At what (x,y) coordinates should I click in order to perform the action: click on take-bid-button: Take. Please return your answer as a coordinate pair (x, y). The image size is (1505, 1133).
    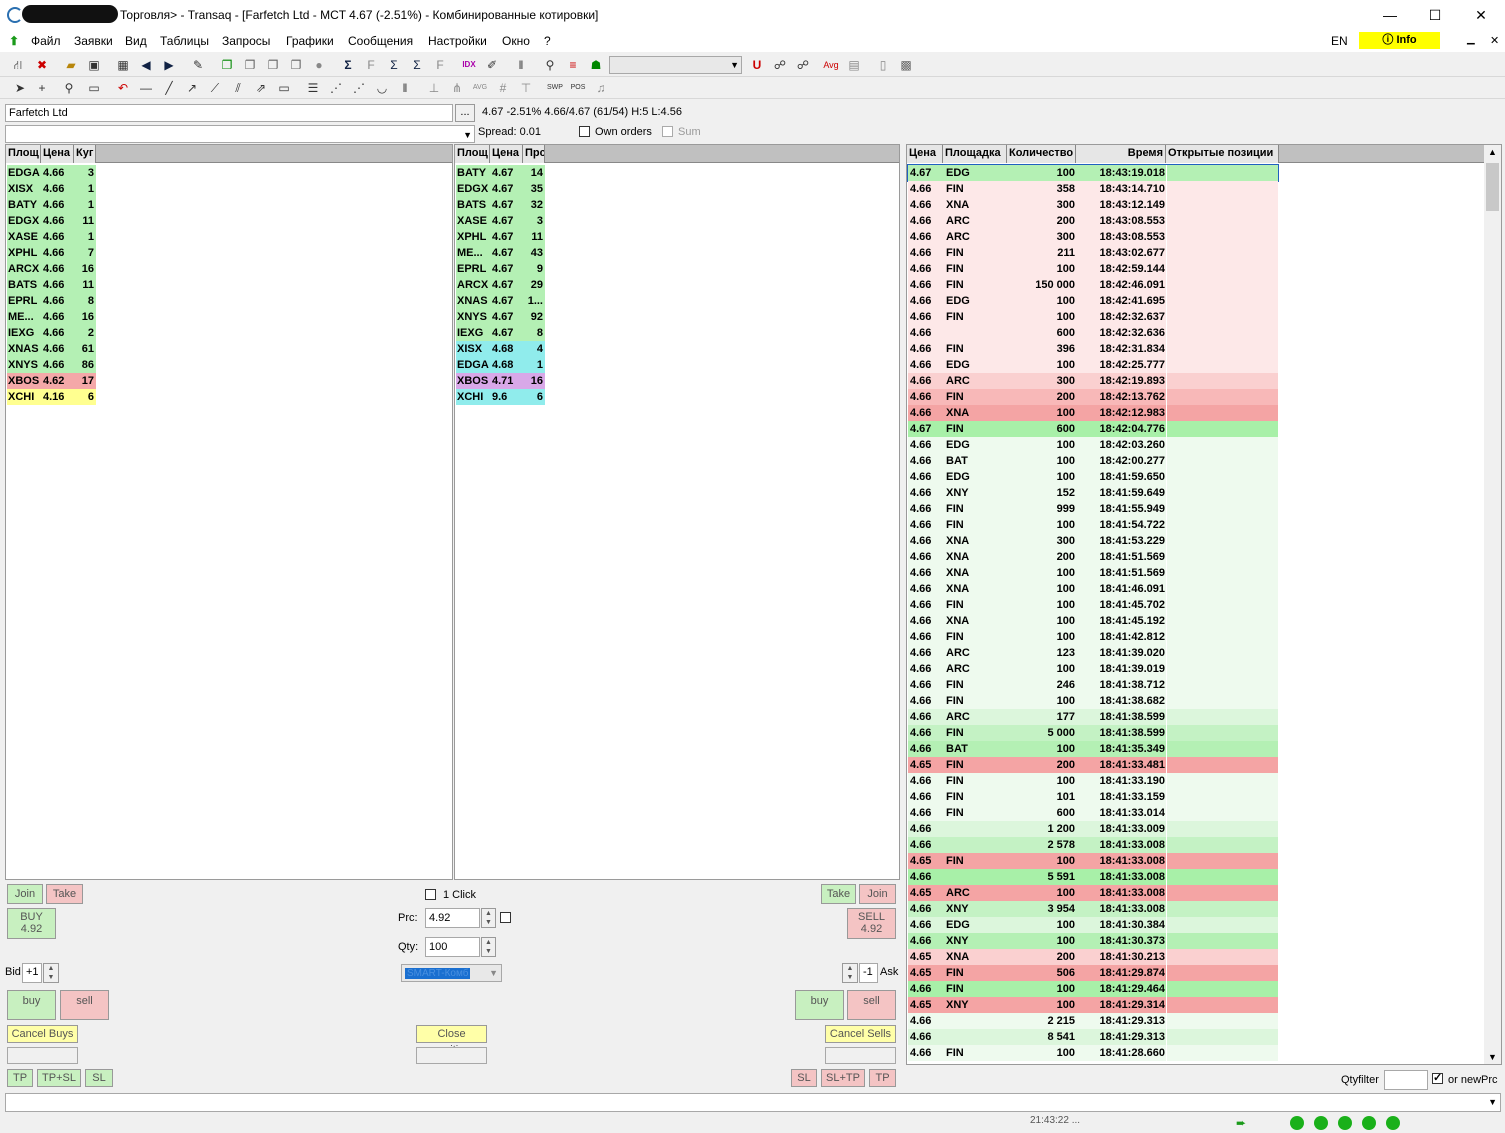
    Looking at the image, I should click on (838, 894).